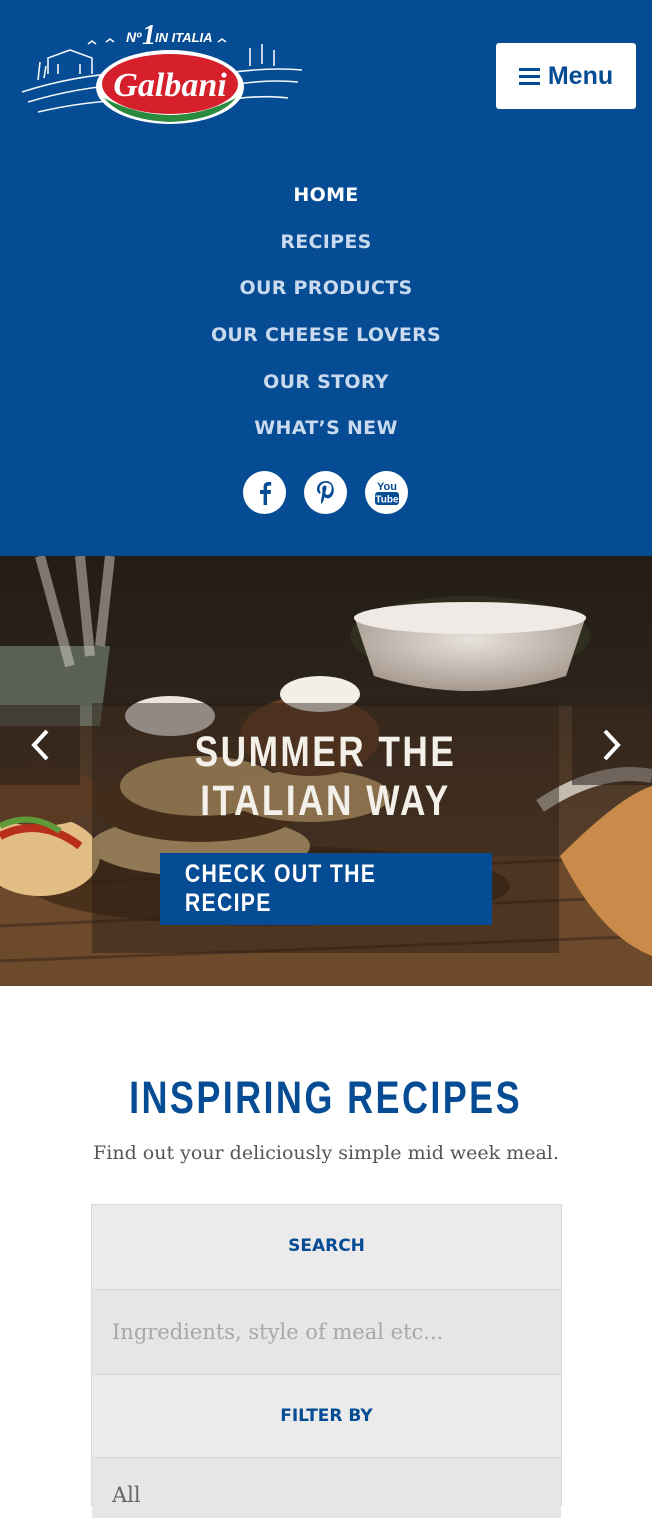 Image resolution: width=652 pixels, height=1518 pixels. What do you see at coordinates (580, 75) in the screenshot?
I see `menu-button-label: Menu` at bounding box center [580, 75].